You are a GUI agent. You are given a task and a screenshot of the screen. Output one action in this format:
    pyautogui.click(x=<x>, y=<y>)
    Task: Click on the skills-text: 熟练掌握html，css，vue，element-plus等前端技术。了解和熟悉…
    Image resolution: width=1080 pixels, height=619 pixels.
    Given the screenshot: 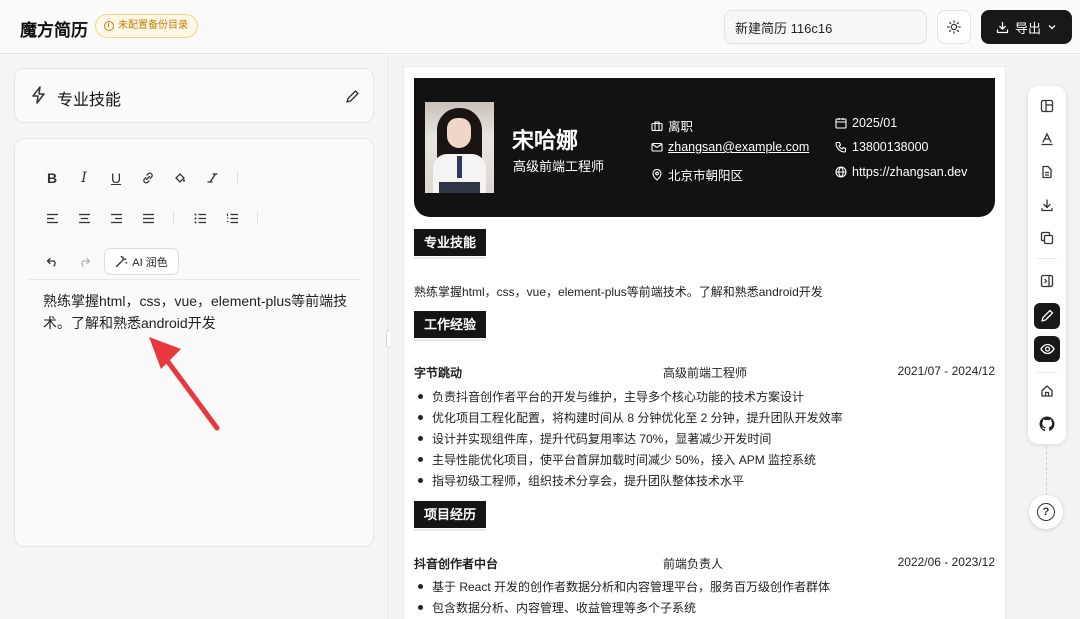 What is the action you would take?
    pyautogui.click(x=618, y=292)
    